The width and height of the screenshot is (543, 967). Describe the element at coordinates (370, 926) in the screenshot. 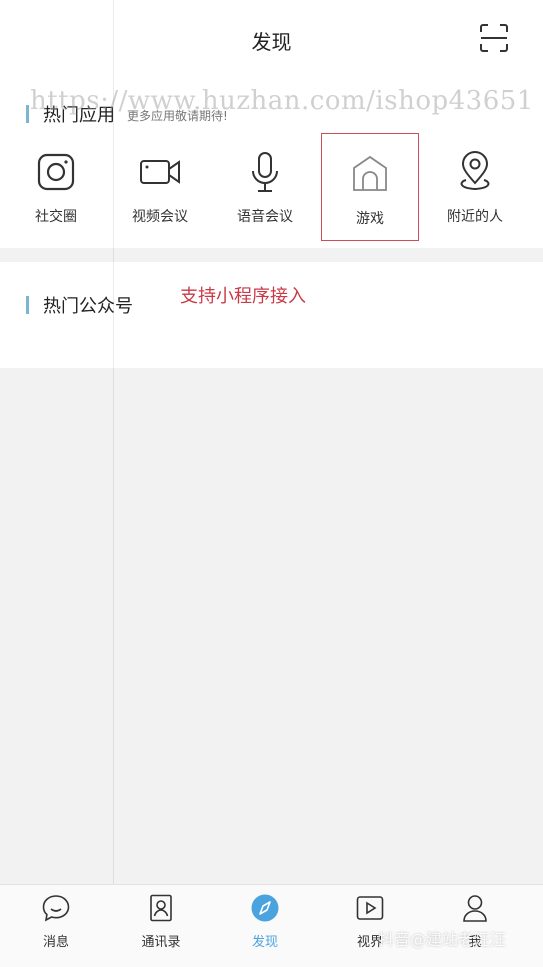

I see `tab-horizon: 视界` at that location.